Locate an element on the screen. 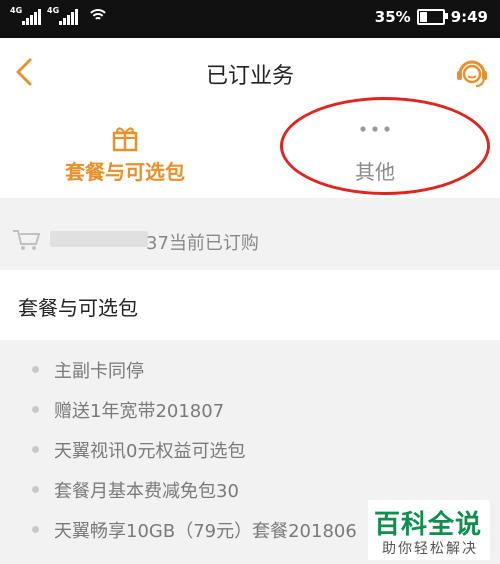 The image size is (500, 564). masked-phone-number is located at coordinates (99, 239).